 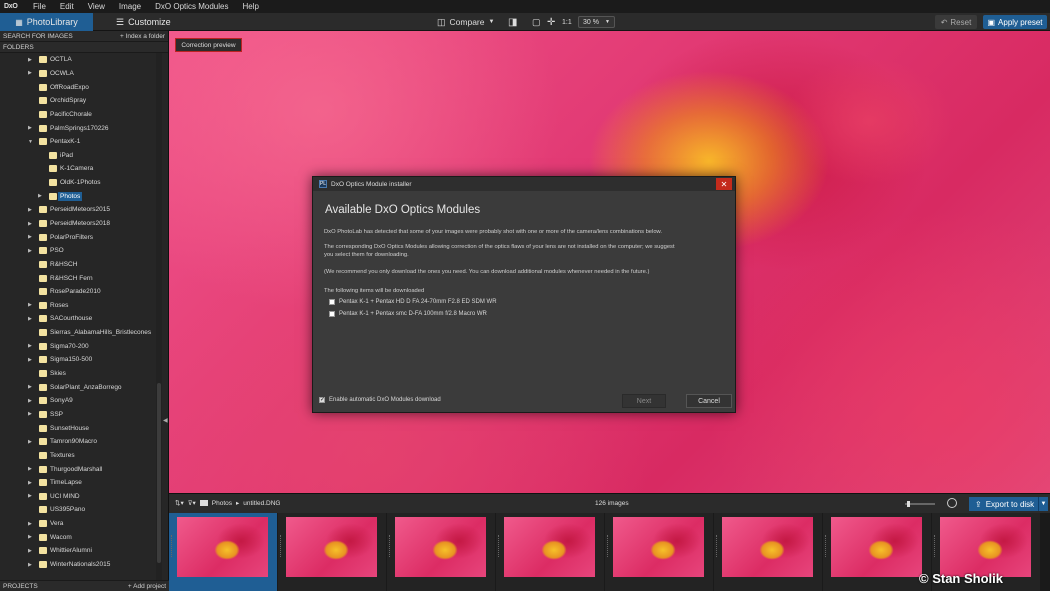 I want to click on folder-item: ▶ SACourthouse, so click(x=77, y=319).